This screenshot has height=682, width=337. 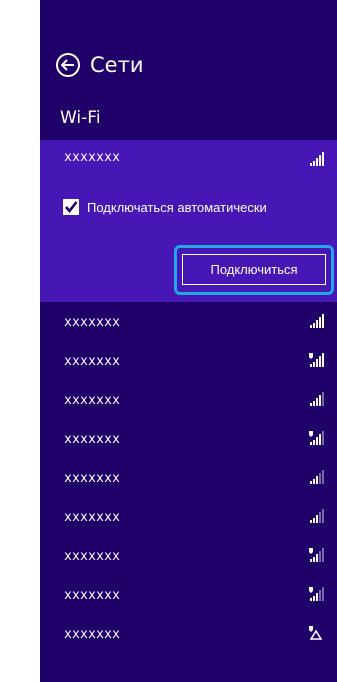 What do you see at coordinates (177, 207) in the screenshot?
I see `auto-connect-label: Подключаться автоматически` at bounding box center [177, 207].